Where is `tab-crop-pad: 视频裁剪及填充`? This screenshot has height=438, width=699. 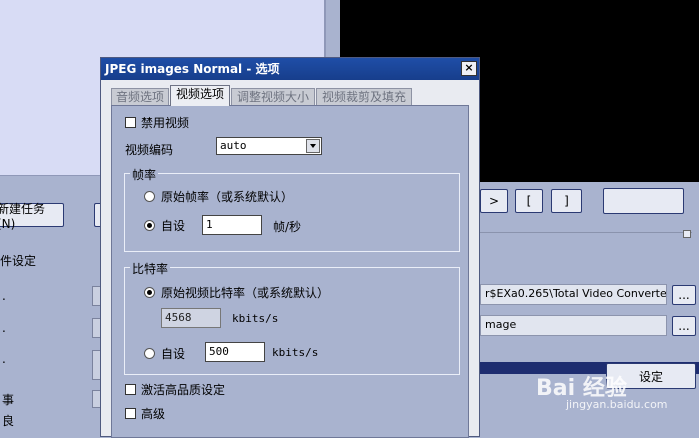 tab-crop-pad: 视频裁剪及填充 is located at coordinates (364, 96).